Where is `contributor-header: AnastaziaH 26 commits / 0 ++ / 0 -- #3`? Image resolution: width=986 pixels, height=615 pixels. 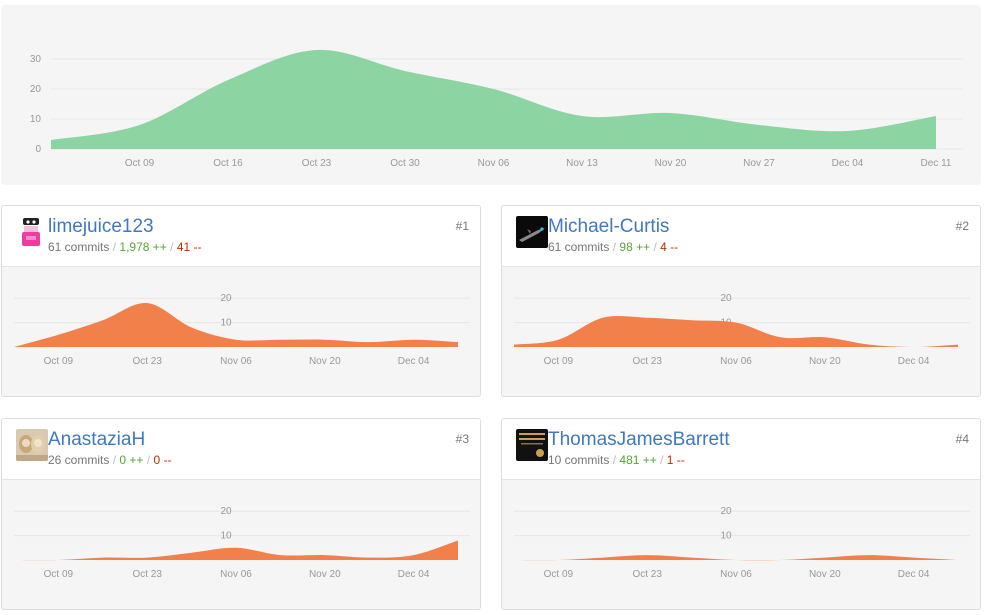 contributor-header: AnastaziaH 26 commits / 0 ++ / 0 -- #3 is located at coordinates (241, 449).